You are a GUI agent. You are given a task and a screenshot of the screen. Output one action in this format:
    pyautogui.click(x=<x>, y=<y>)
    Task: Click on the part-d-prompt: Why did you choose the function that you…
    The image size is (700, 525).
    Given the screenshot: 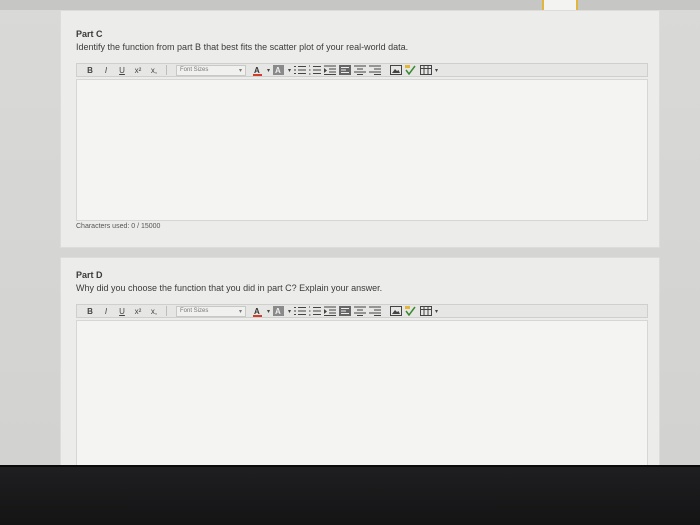 What is the action you would take?
    pyautogui.click(x=229, y=288)
    